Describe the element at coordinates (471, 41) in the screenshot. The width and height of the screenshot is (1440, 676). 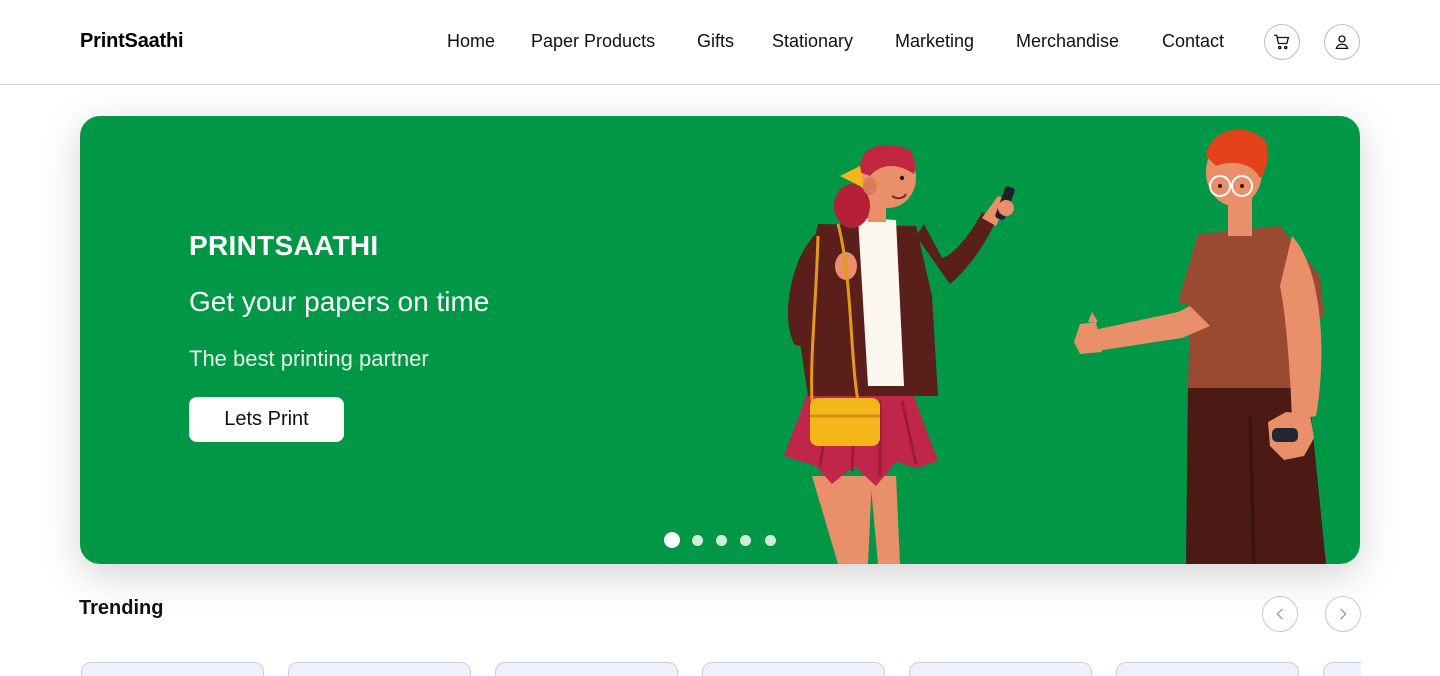
I see `nav-home: Home` at that location.